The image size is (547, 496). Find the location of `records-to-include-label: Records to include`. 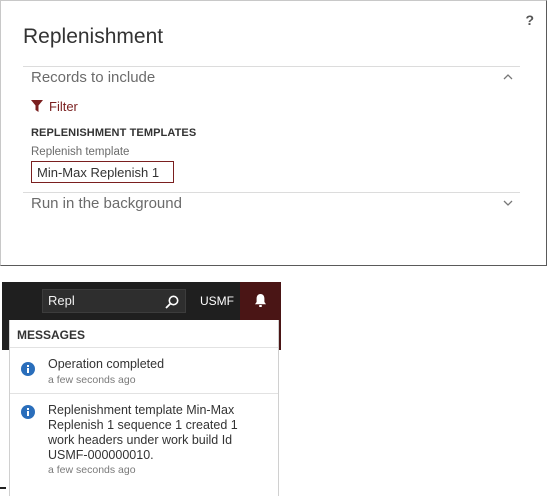

records-to-include-label: Records to include is located at coordinates (93, 77).